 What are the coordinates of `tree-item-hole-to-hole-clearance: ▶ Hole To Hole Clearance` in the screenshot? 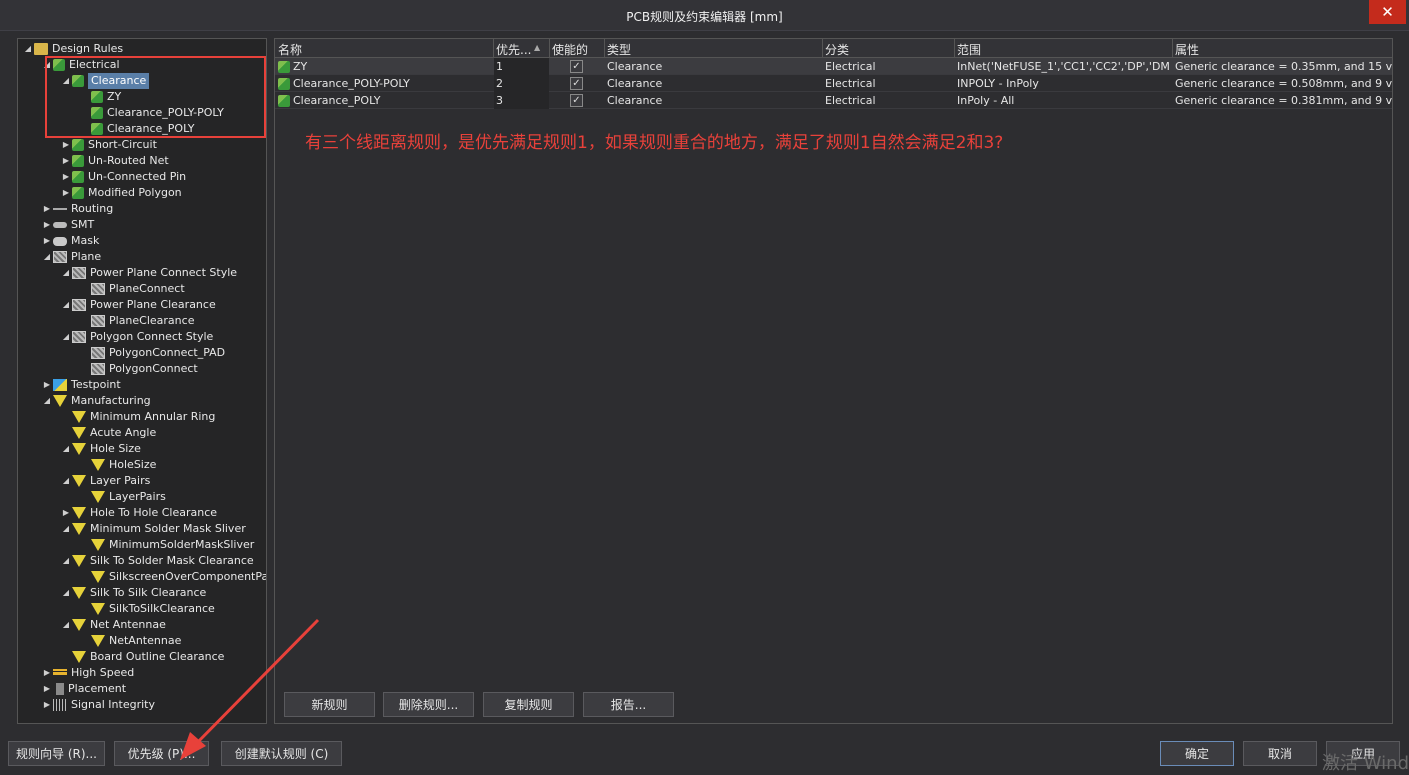 It's located at (138, 513).